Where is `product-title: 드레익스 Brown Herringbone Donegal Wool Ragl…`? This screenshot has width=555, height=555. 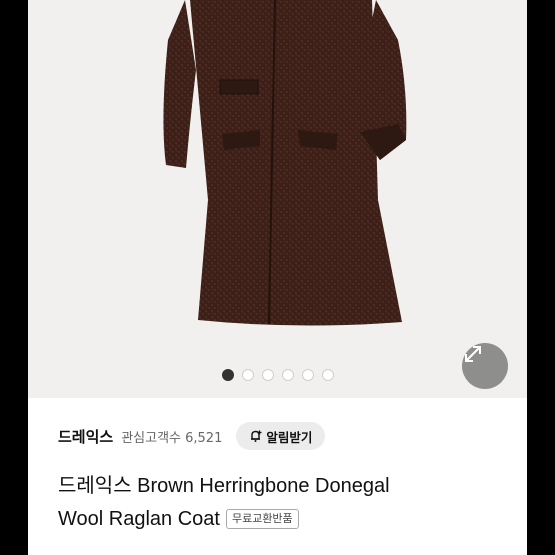 product-title: 드레익스 Brown Herringbone Donegal Wool Ragl… is located at coordinates (288, 503).